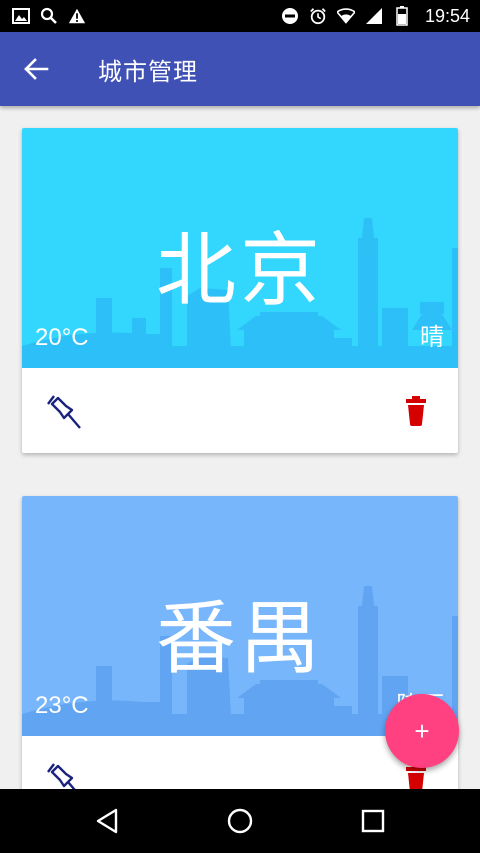 The image size is (480, 853). I want to click on recents-square-icon, so click(373, 821).